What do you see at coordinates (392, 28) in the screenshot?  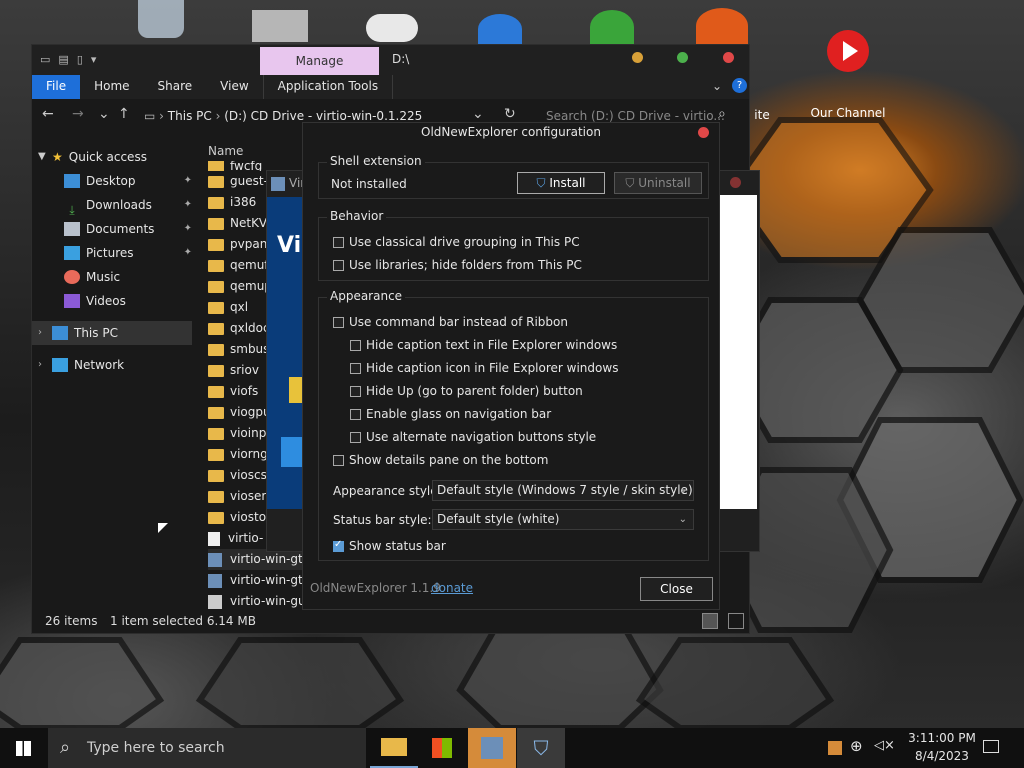 I see `gamepad-icon` at bounding box center [392, 28].